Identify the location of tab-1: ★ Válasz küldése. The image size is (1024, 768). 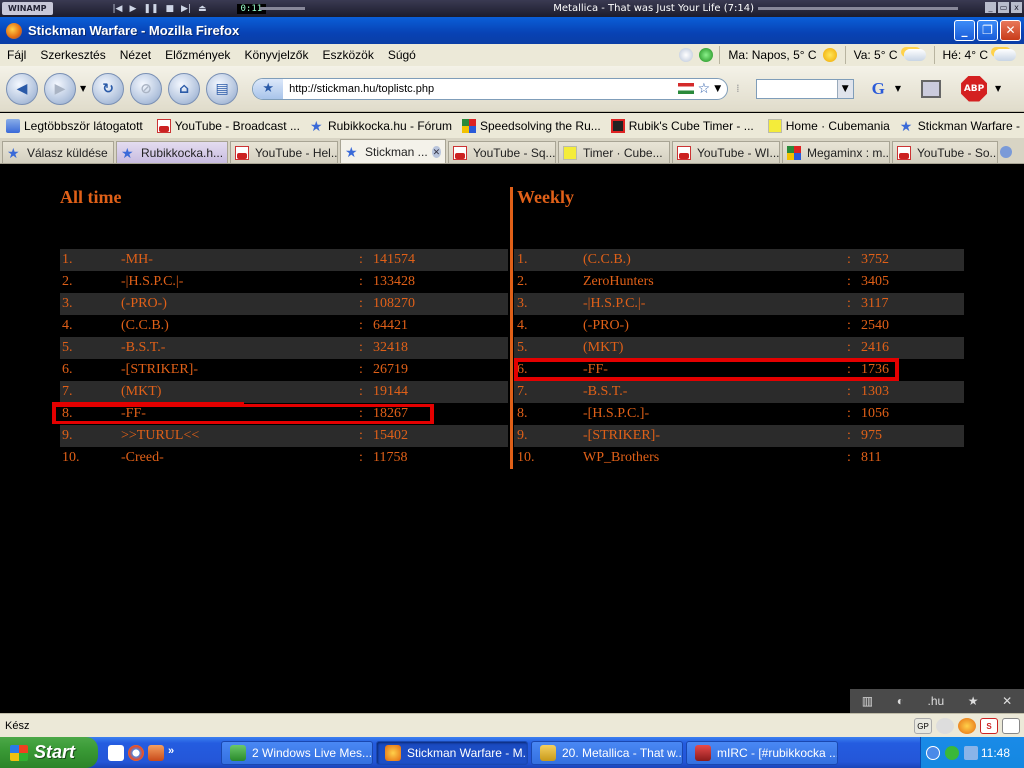
(58, 152).